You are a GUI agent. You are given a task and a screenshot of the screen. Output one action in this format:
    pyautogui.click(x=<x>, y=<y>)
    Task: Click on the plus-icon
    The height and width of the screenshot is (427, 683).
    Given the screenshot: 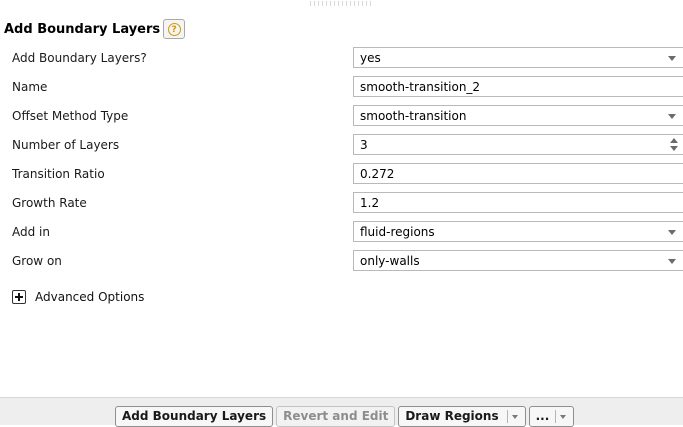 What is the action you would take?
    pyautogui.click(x=19, y=297)
    